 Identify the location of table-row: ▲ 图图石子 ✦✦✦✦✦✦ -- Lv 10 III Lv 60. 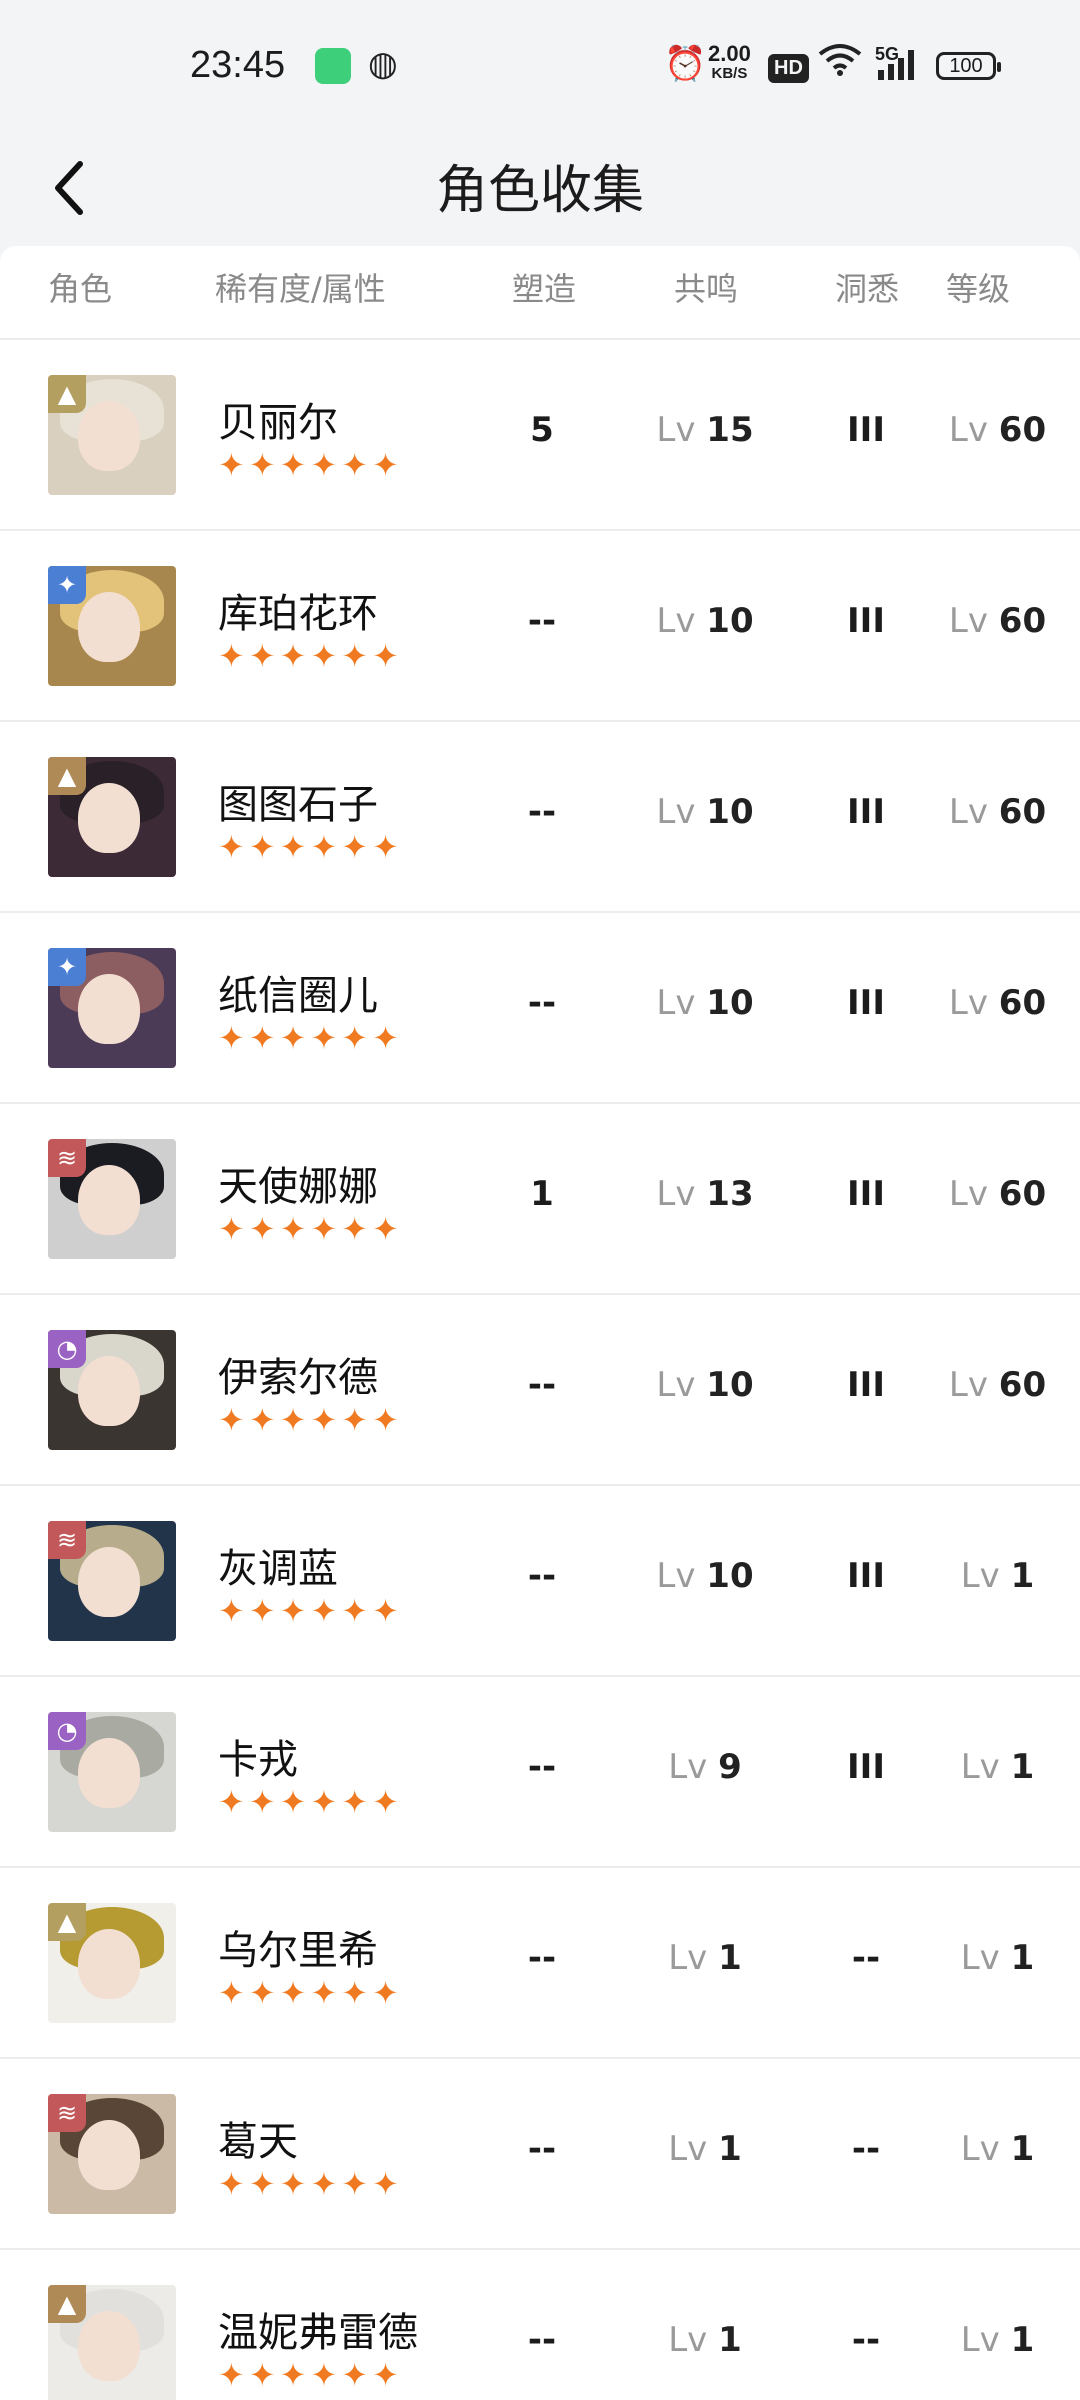
(540, 817).